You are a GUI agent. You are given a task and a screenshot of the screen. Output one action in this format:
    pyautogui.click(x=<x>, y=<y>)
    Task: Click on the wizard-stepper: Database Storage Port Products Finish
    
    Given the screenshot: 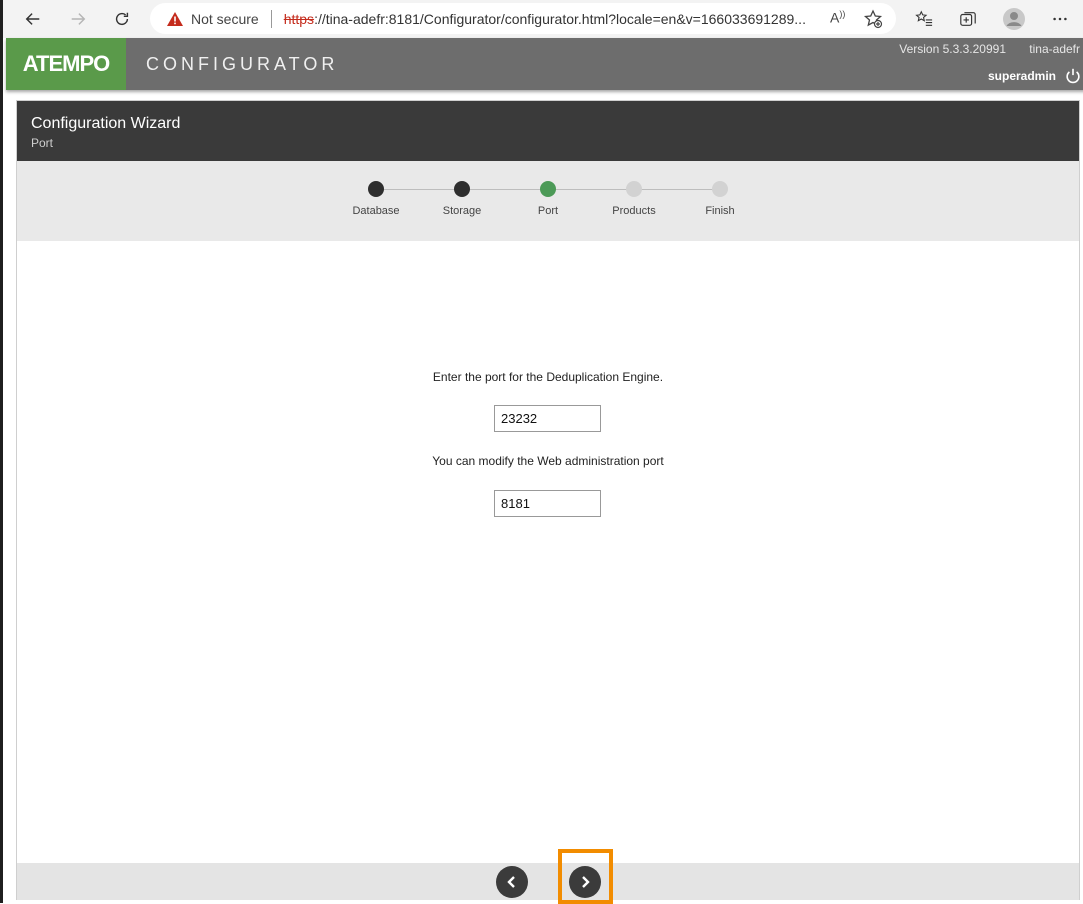 What is the action you would take?
    pyautogui.click(x=548, y=201)
    